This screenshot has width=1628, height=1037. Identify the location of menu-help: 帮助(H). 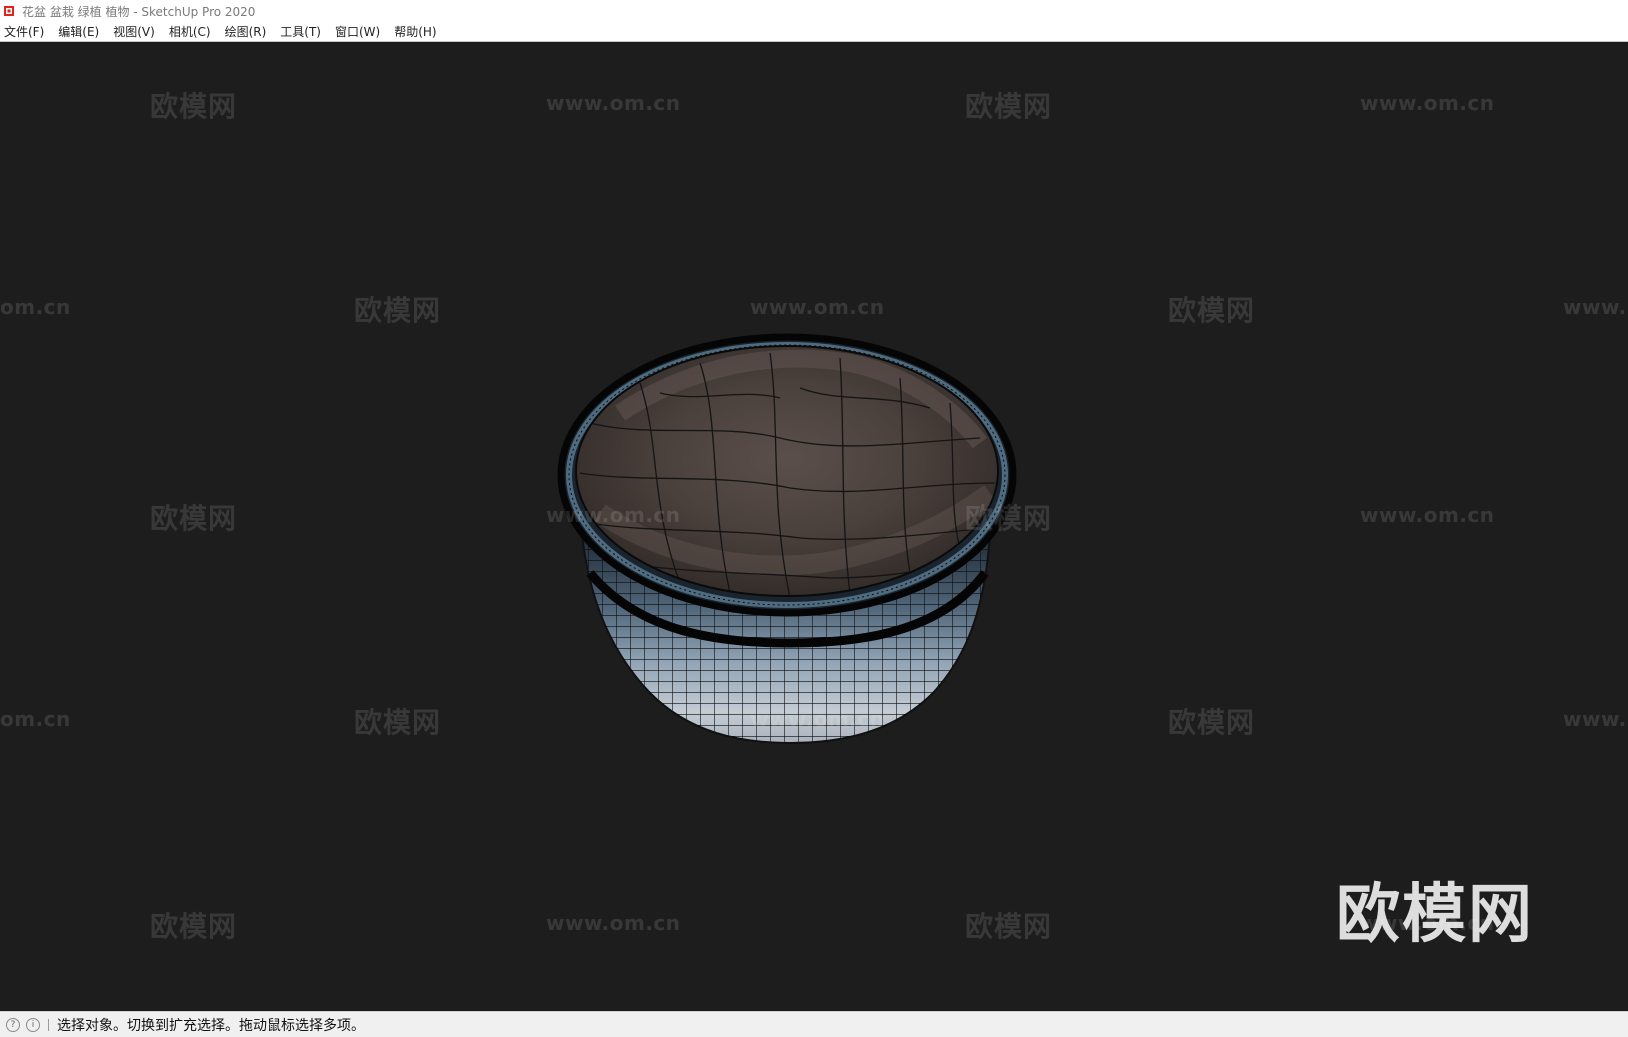
(415, 31).